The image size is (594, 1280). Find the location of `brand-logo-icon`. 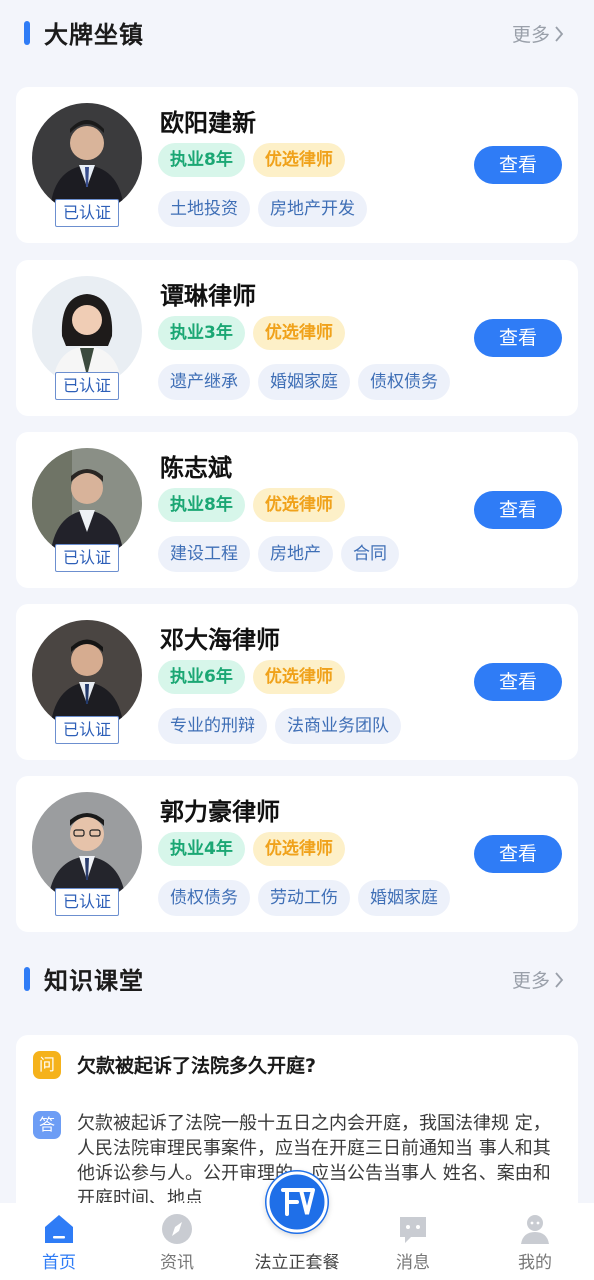

brand-logo-icon is located at coordinates (297, 1202).